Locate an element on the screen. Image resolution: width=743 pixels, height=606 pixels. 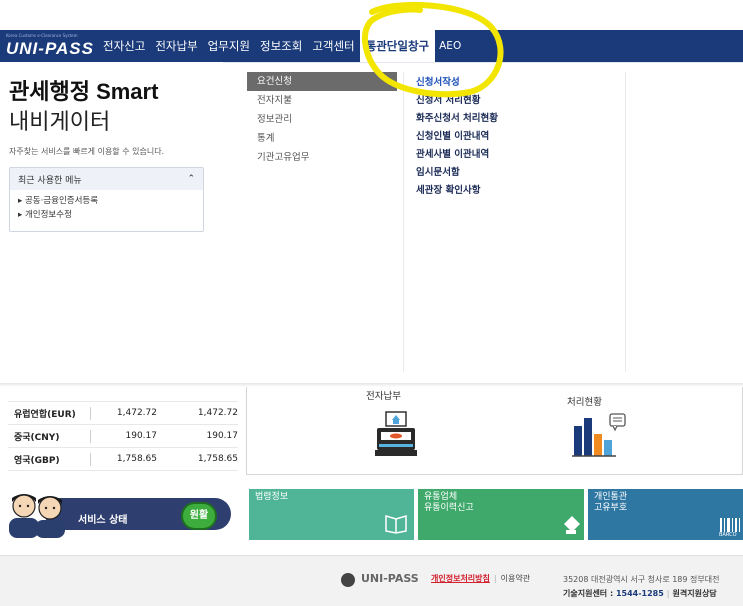
recent-menu-item: ▸ 개인정보수정 is located at coordinates (106, 215).